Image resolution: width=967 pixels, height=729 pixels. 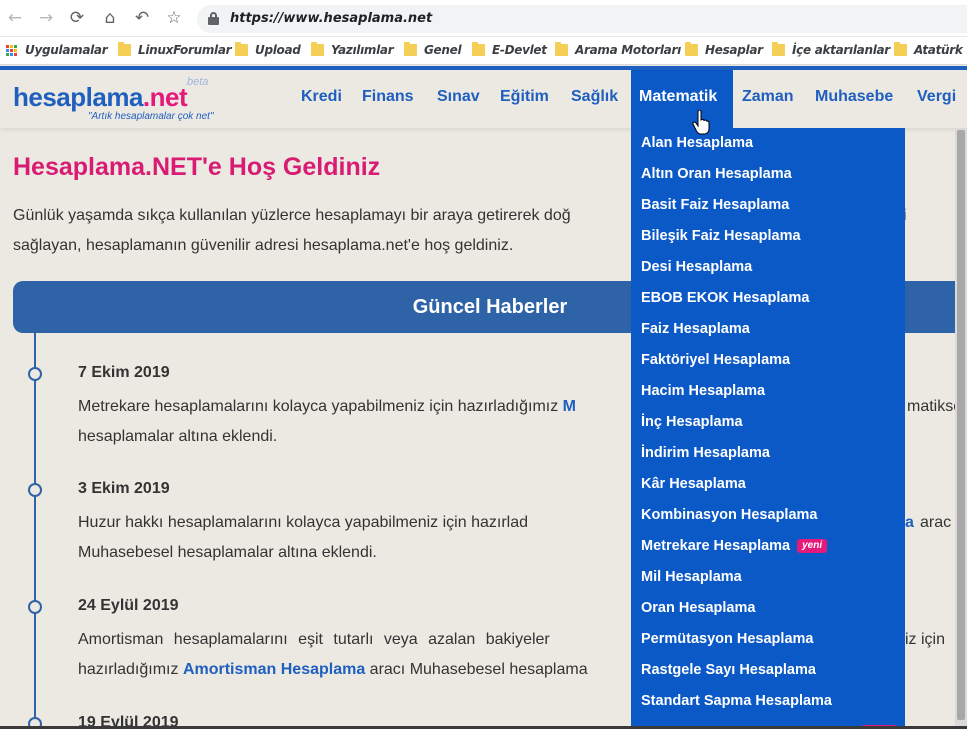 I want to click on menu-item-bilesik-faiz: Bileşik Faiz Hesaplama, so click(x=721, y=236).